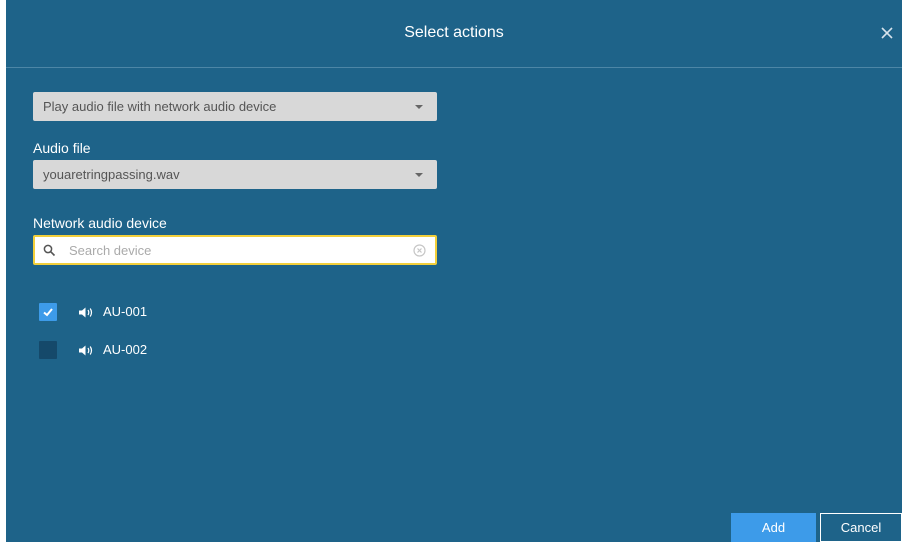 This screenshot has width=902, height=542. Describe the element at coordinates (861, 527) in the screenshot. I see `cancel-button: Cancel` at that location.